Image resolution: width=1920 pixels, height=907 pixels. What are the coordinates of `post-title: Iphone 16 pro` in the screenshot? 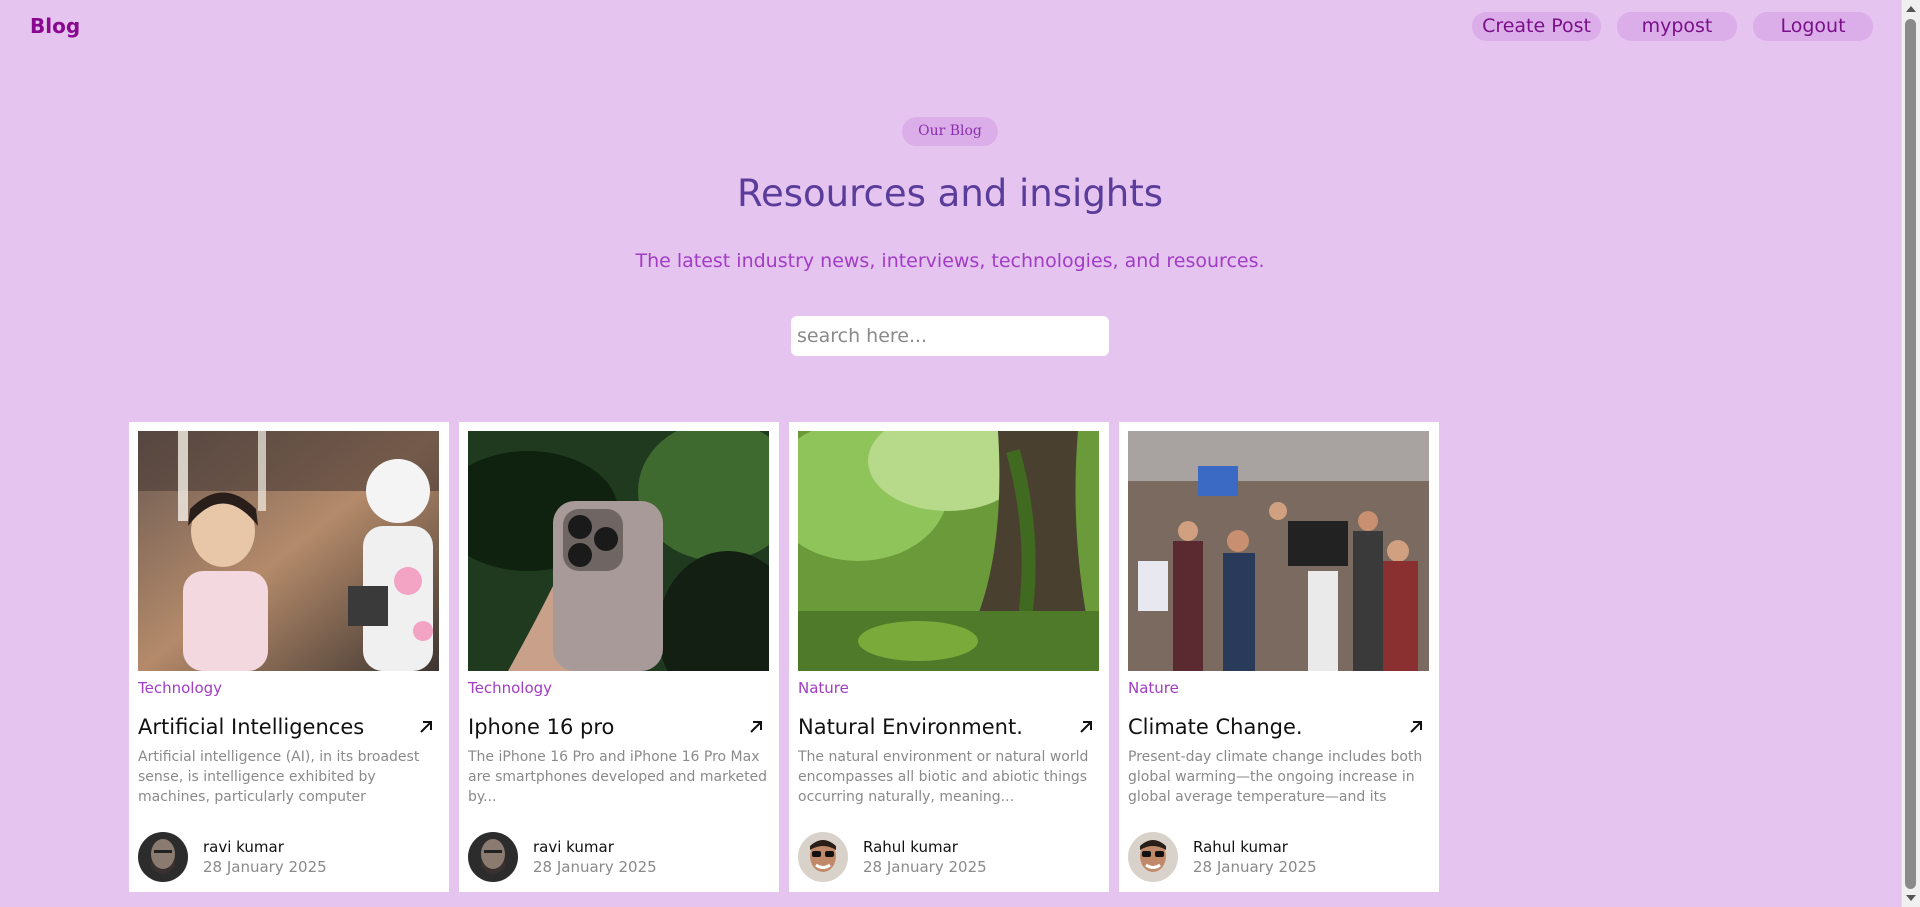 It's located at (541, 727).